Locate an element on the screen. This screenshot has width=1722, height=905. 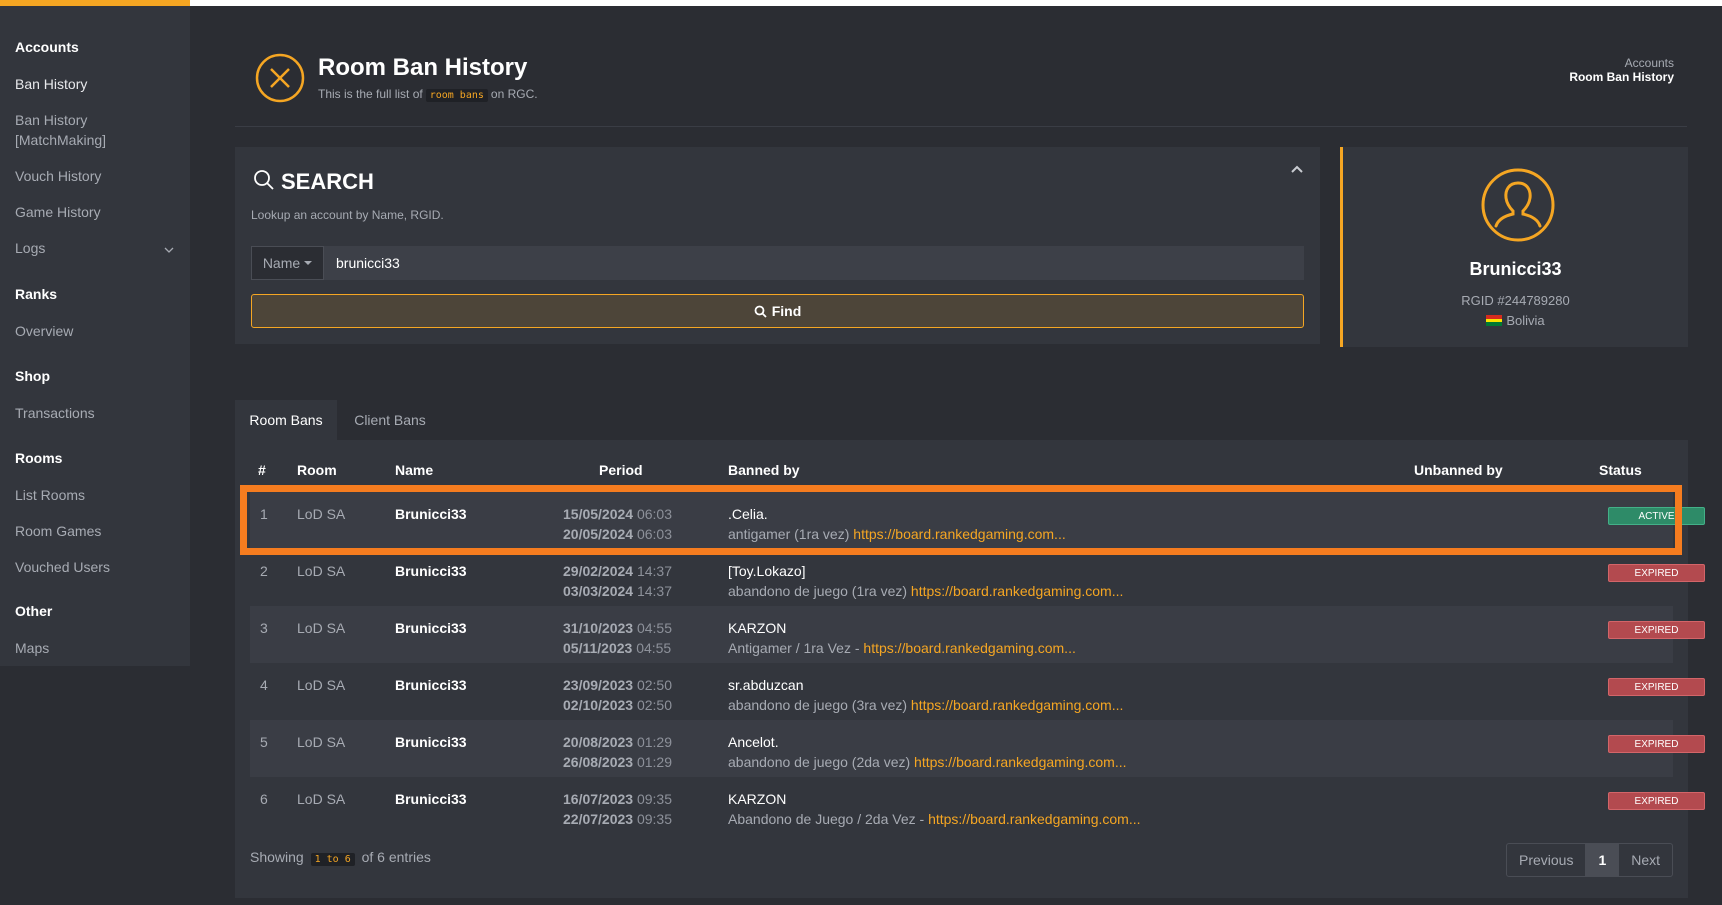
breadcrumb-accounts: Accounts is located at coordinates (1649, 63).